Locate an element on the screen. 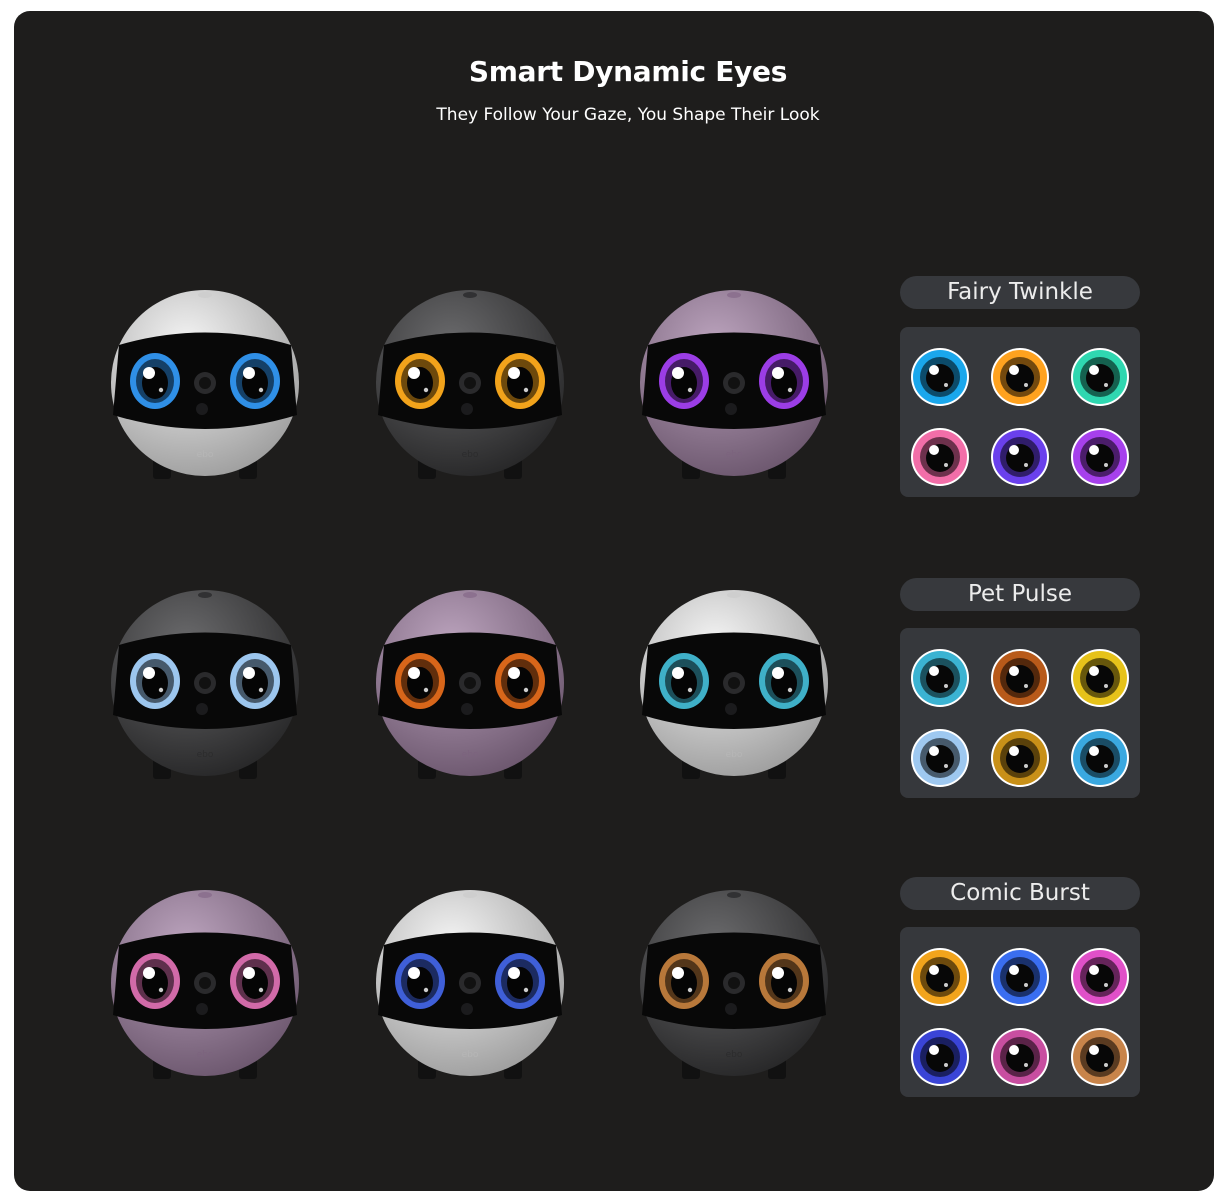  eye-set-label-pet-pulse: Pet Pulse is located at coordinates (1020, 594).